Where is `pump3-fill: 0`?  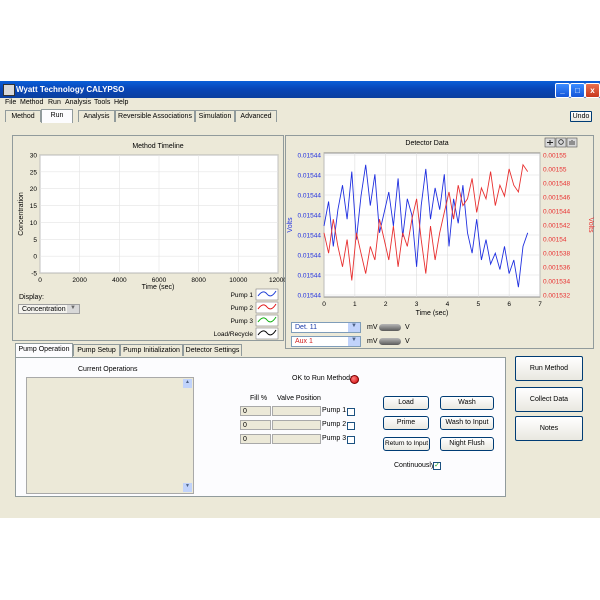
pump3-fill: 0 is located at coordinates (255, 439).